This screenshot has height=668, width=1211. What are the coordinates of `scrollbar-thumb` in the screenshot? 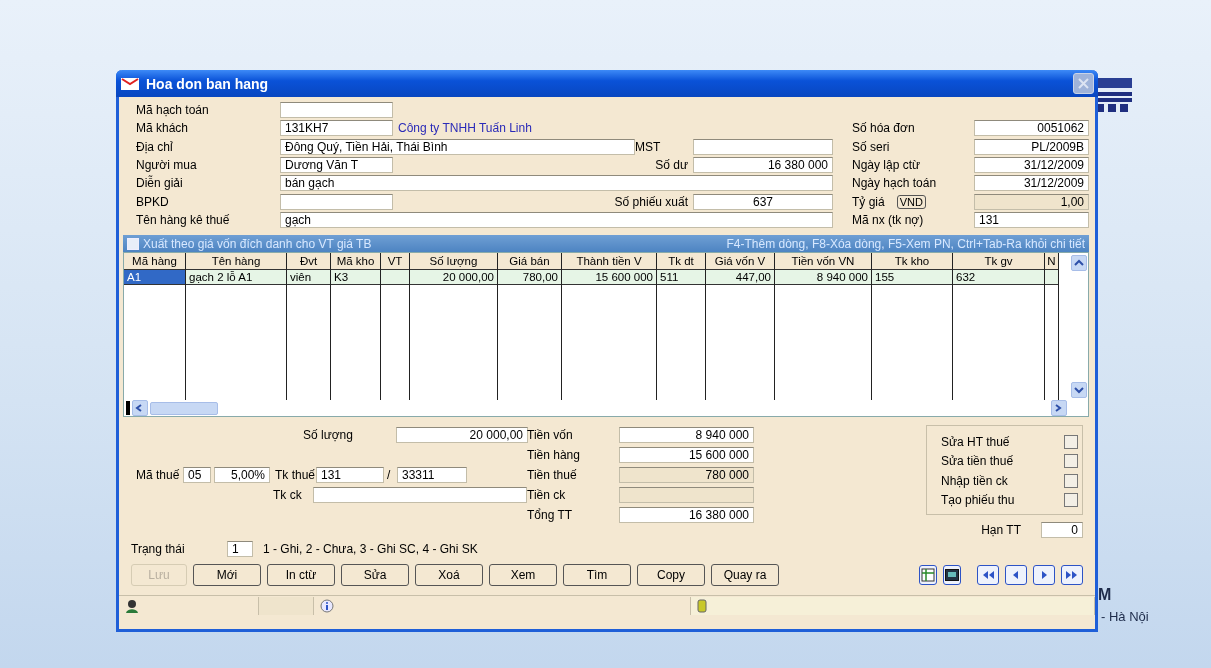 It's located at (184, 408).